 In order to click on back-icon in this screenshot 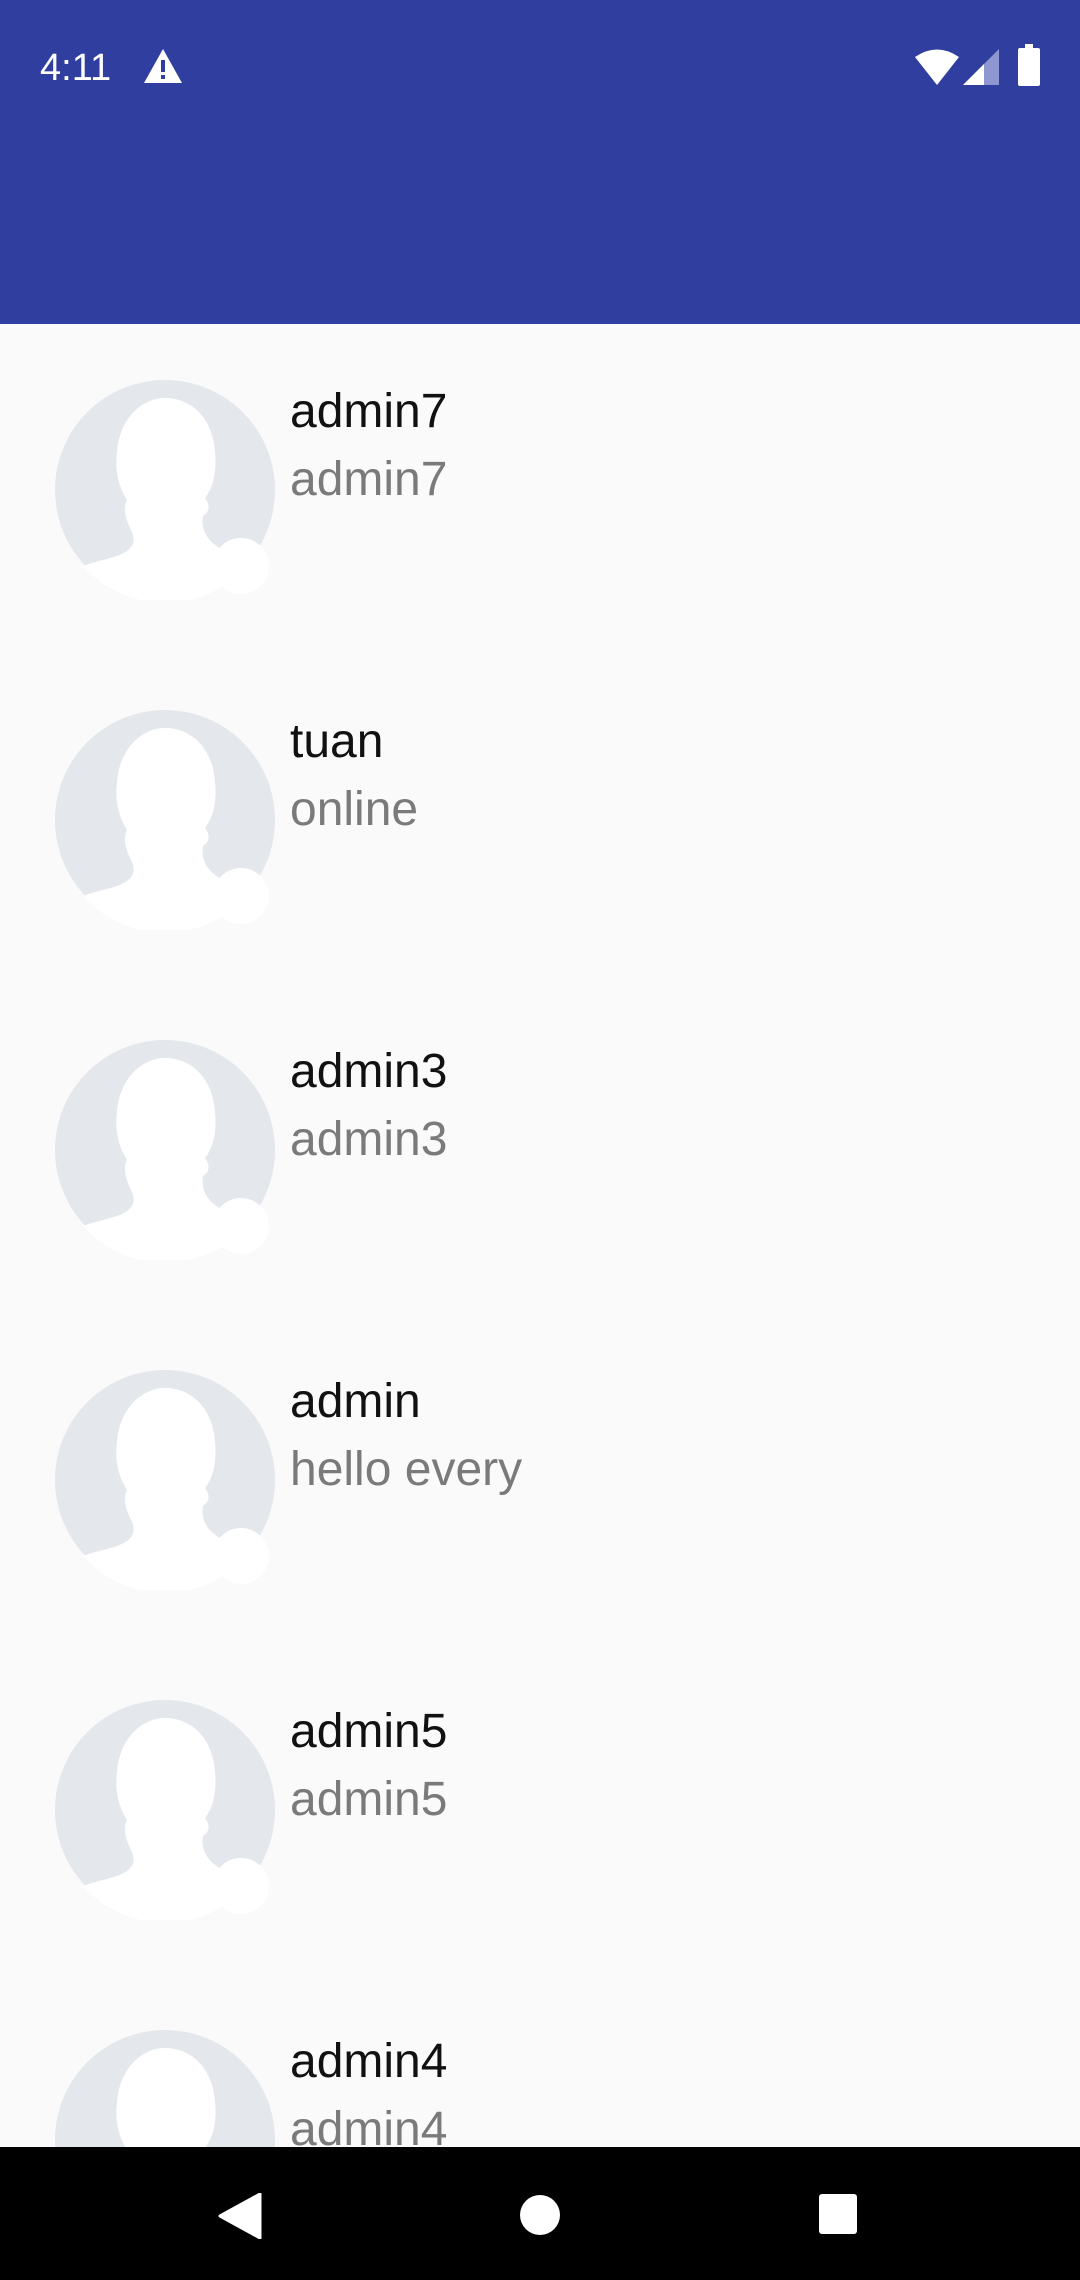, I will do `click(240, 2216)`.